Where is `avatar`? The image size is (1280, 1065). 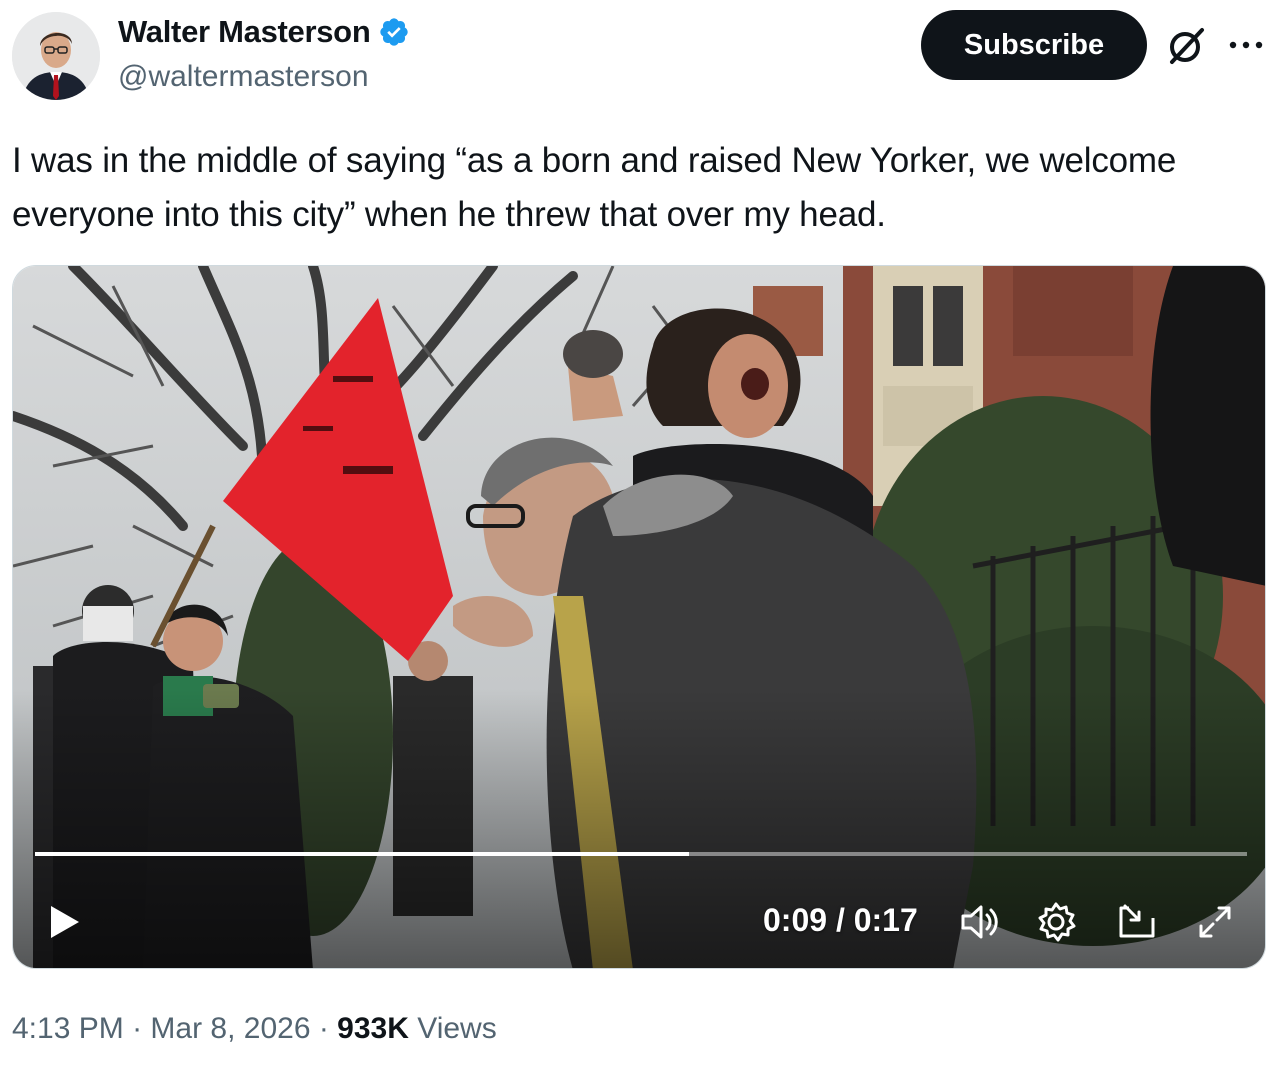
avatar is located at coordinates (56, 56).